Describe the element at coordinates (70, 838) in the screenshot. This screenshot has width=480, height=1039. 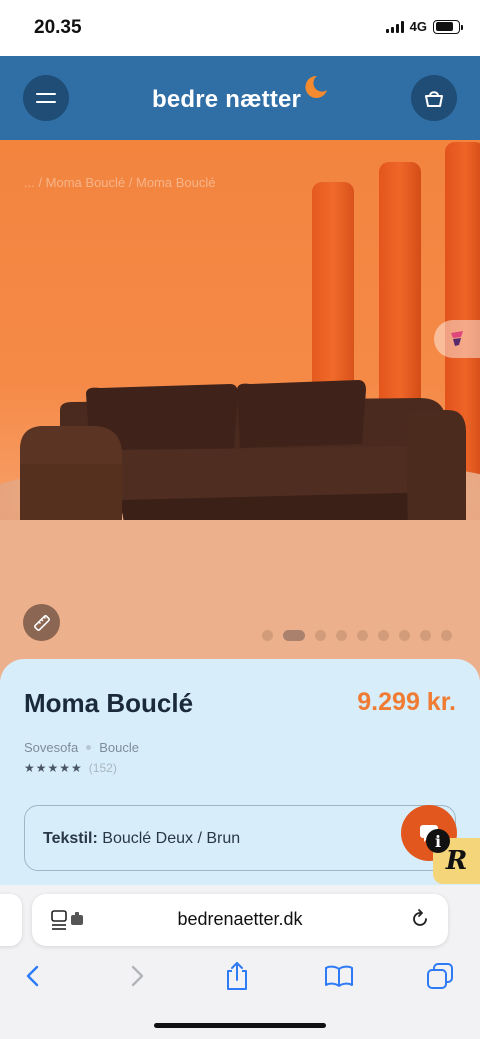
I see `textile-label: Tekstil:` at that location.